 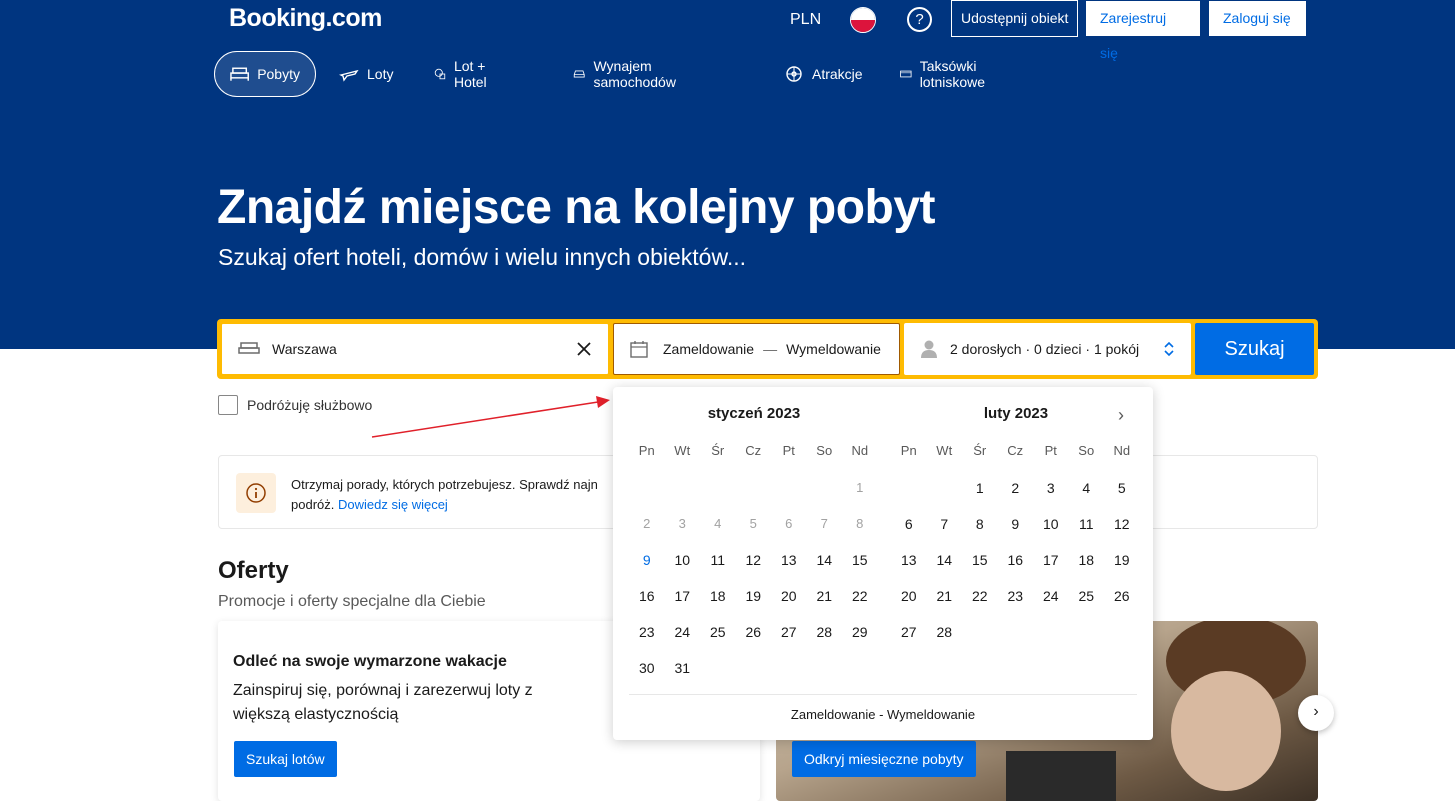 I want to click on nav-item-airport-taxis: Taksówki lotniskowe, so click(x=946, y=74).